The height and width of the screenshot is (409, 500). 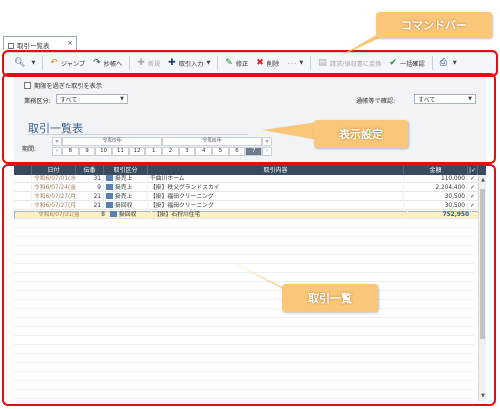 I want to click on show-expired-checkbox: 期限を過ぎた取引を表示, so click(x=63, y=85).